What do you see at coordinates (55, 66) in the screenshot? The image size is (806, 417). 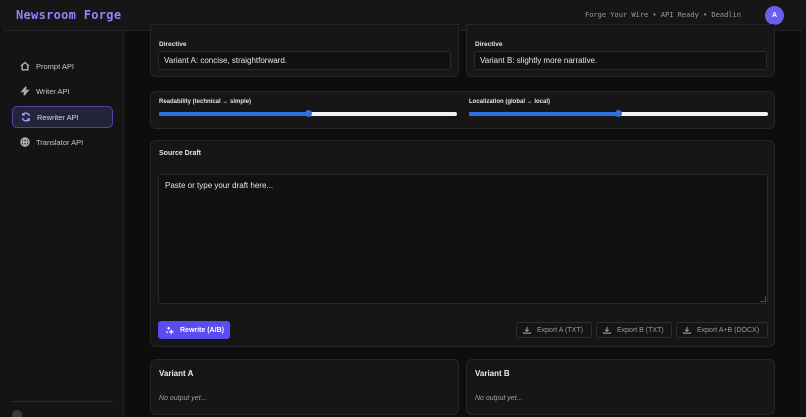 I see `sidebar-item-label: Prompt API` at bounding box center [55, 66].